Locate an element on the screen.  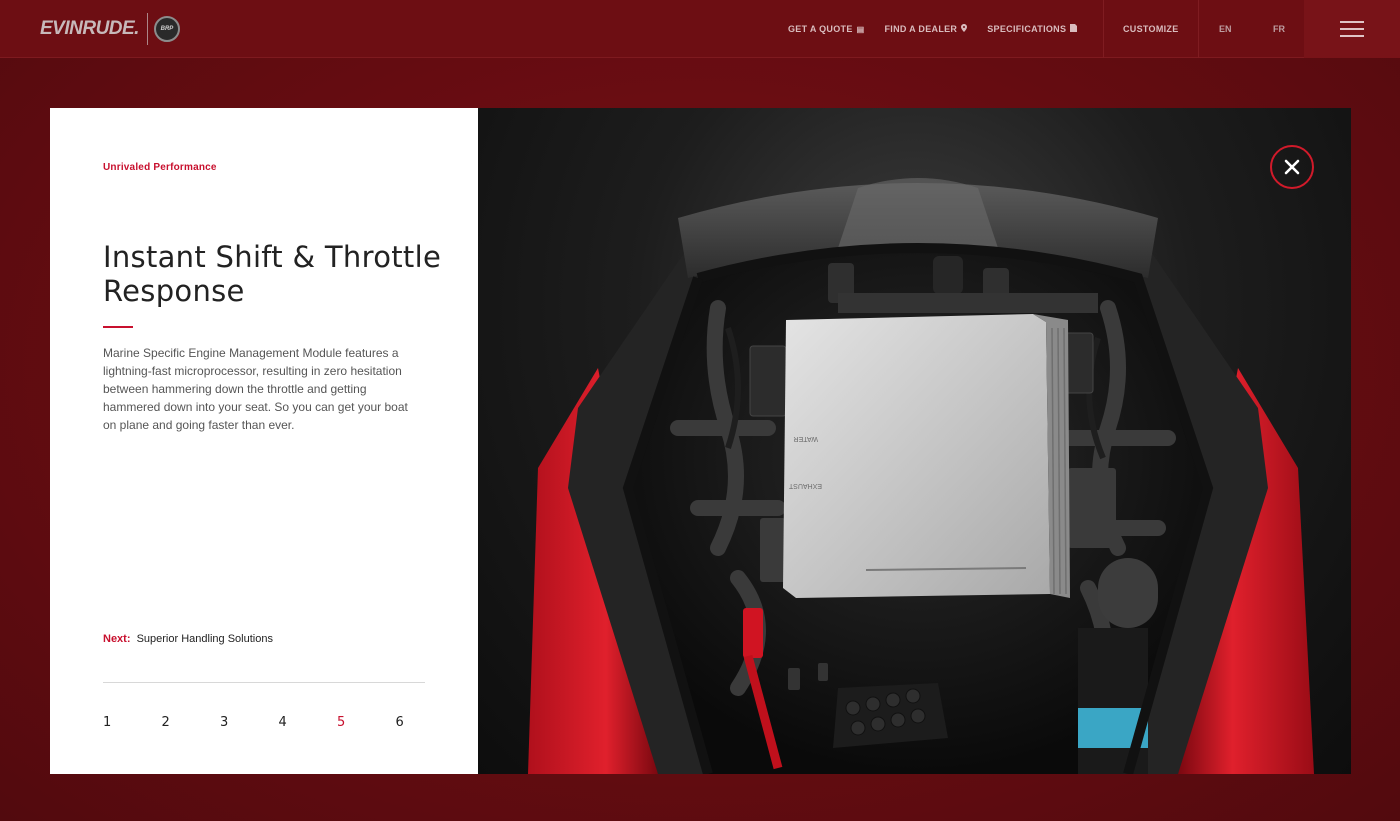
nav-find-a-dealer-label: FIND A DEALER is located at coordinates (921, 29).